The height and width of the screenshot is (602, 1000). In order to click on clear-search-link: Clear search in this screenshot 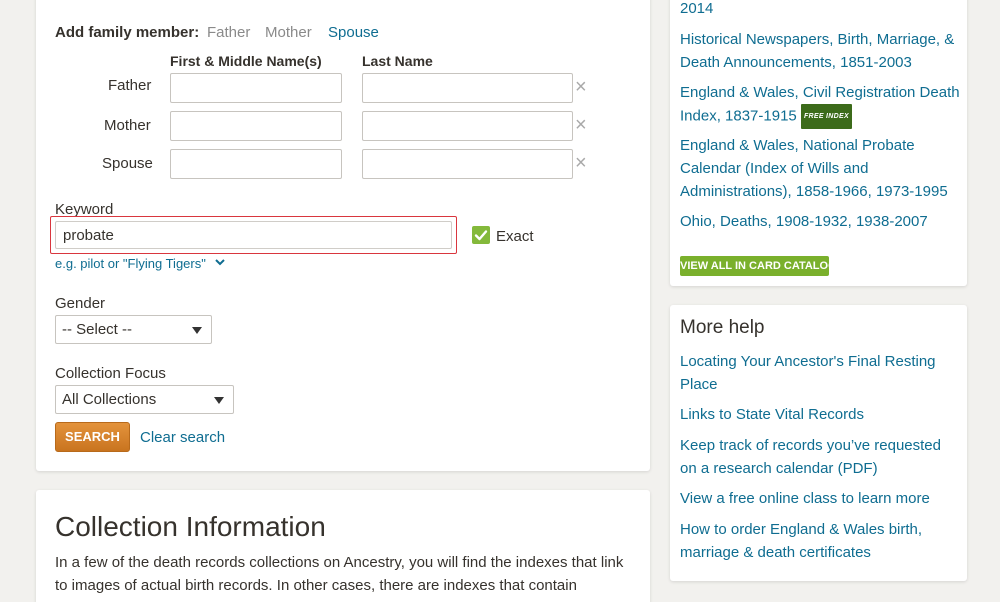, I will do `click(182, 437)`.